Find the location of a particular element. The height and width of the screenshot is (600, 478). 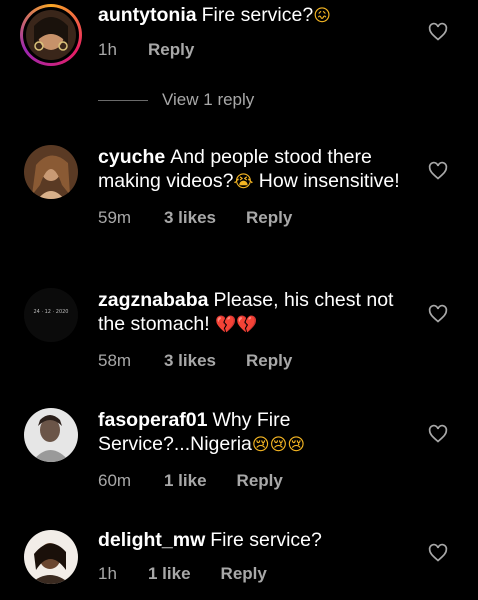

comment-username: cyuche is located at coordinates (131, 157).